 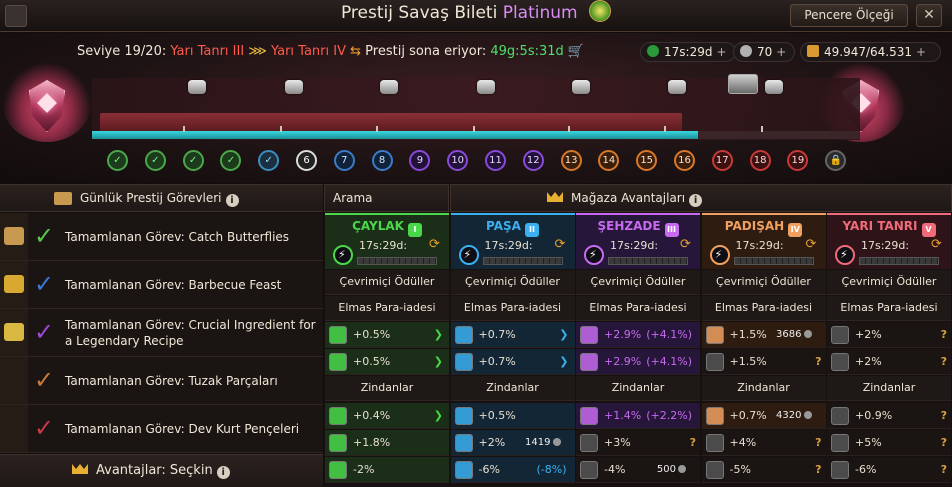 I want to click on dungeon-row-2: +2% 1419, so click(x=512, y=443).